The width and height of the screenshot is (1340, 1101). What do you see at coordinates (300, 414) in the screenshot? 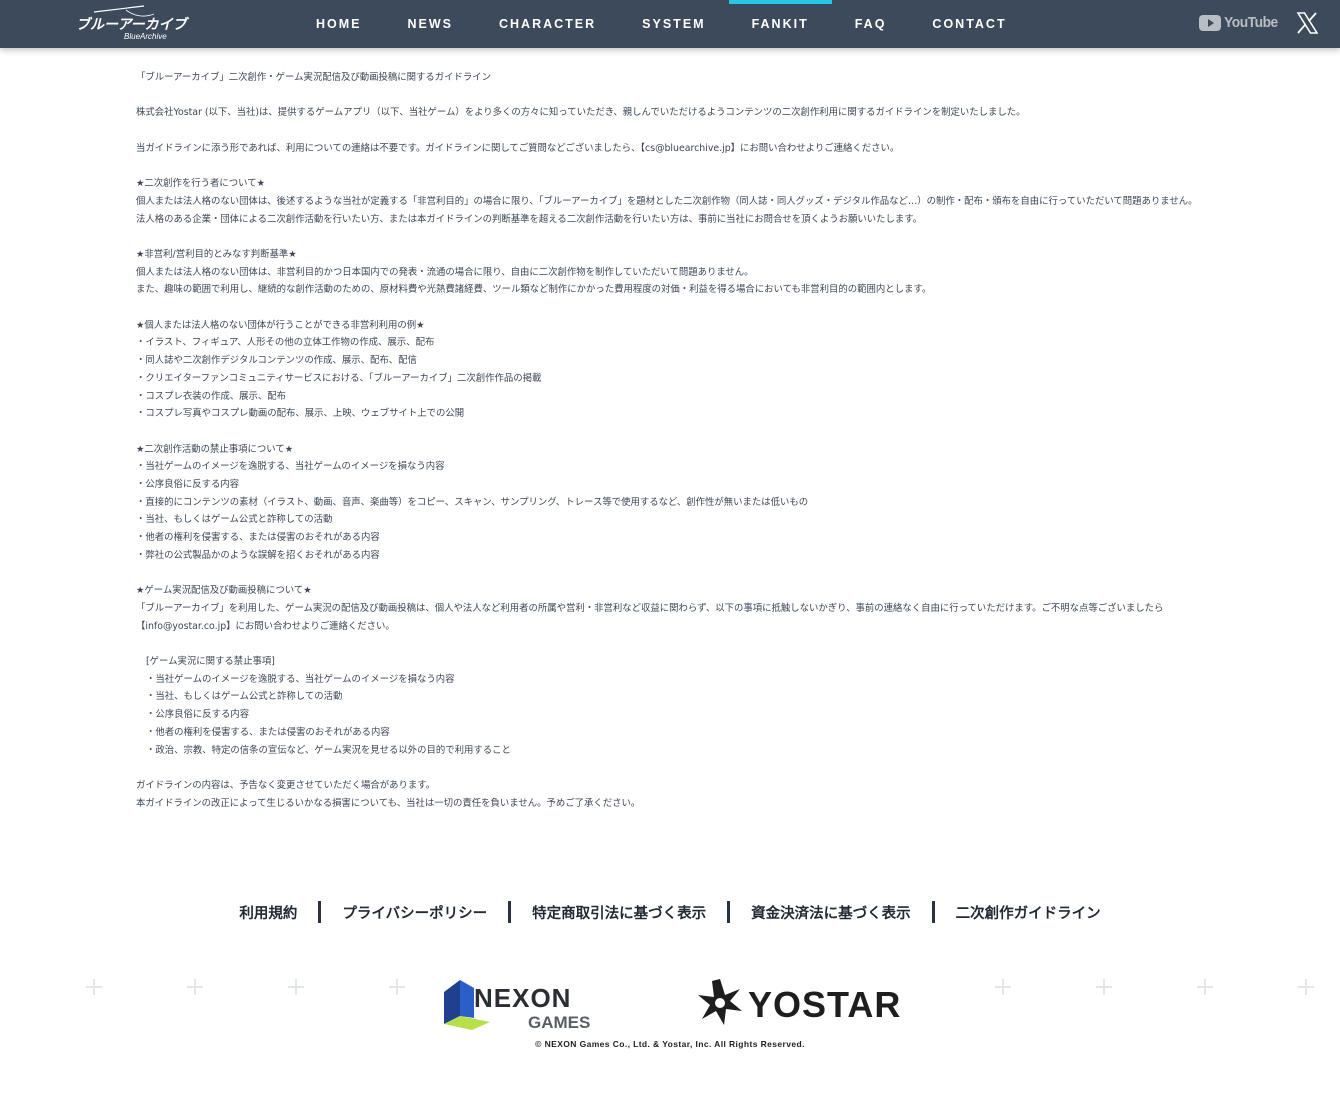
I see `list-item: ・コスプレ写真やコスプレ動画の配布、展示、上映、ウェブサイト上での公開` at bounding box center [300, 414].